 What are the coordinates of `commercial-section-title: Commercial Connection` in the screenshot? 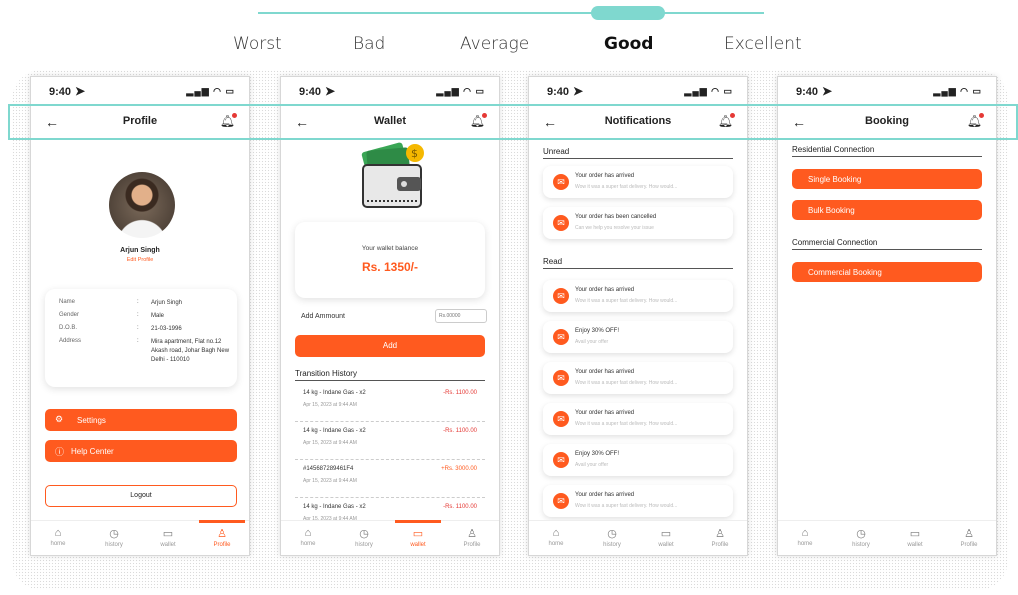 It's located at (887, 244).